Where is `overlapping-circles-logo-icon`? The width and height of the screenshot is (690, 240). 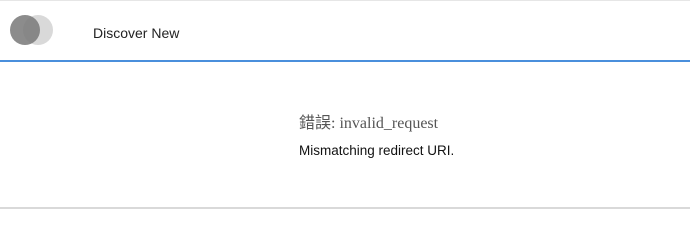 overlapping-circles-logo-icon is located at coordinates (32, 30).